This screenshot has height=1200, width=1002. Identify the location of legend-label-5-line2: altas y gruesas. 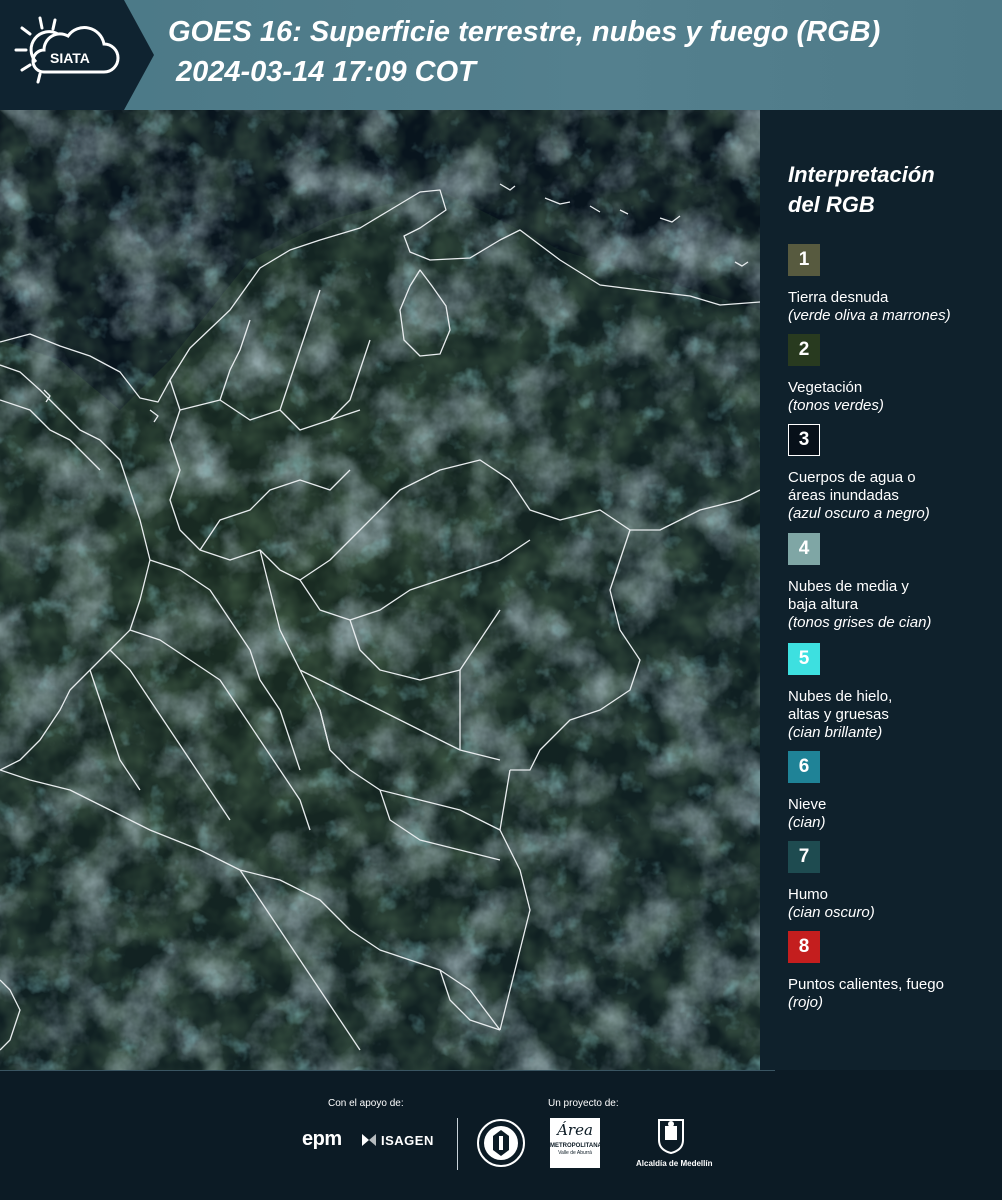
(838, 714).